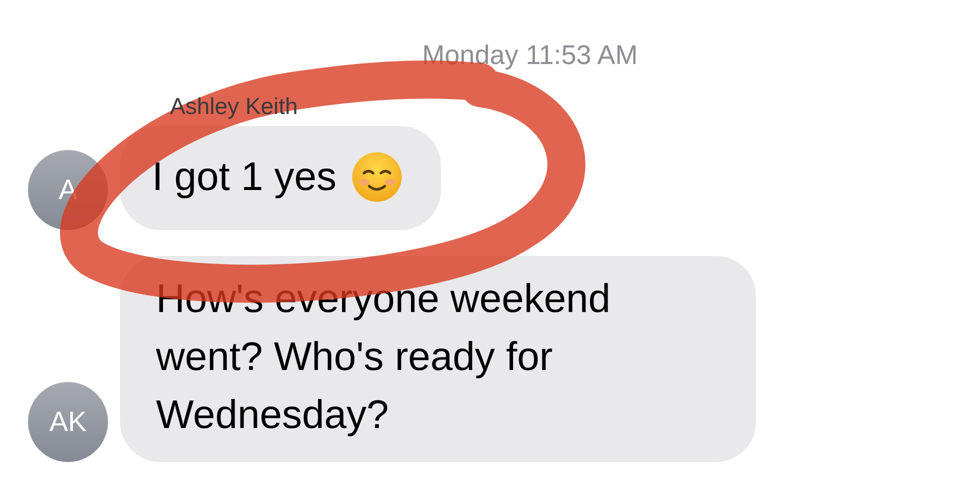 The width and height of the screenshot is (970, 502). Describe the element at coordinates (234, 106) in the screenshot. I see `sender-name: Ashley Keith` at that location.